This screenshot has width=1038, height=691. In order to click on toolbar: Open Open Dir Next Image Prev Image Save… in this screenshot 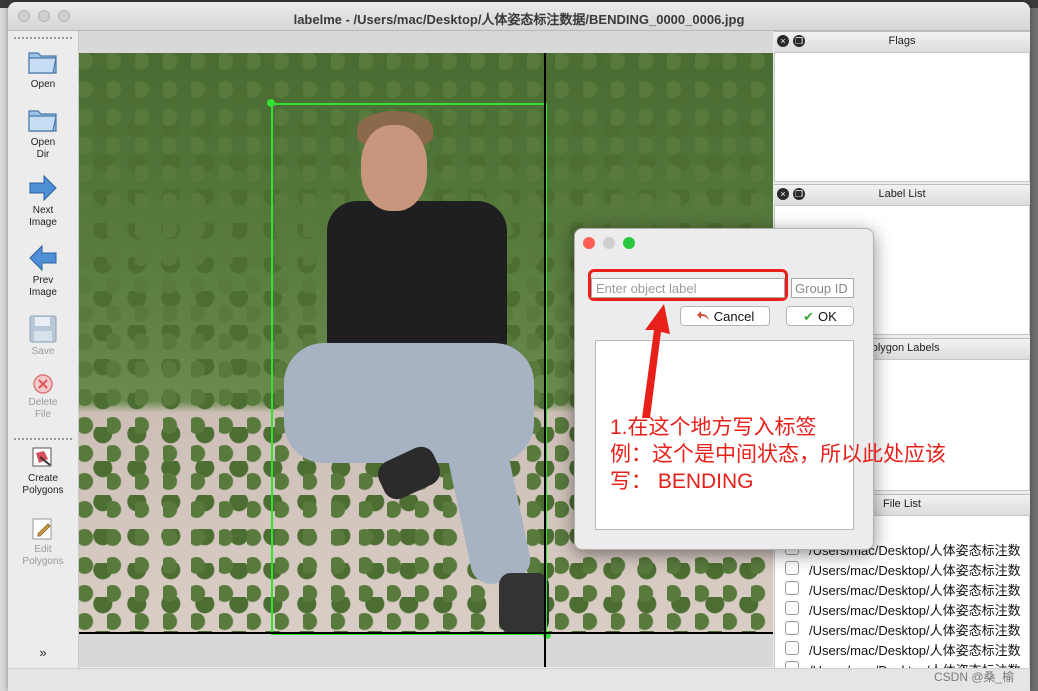, I will do `click(43, 361)`.